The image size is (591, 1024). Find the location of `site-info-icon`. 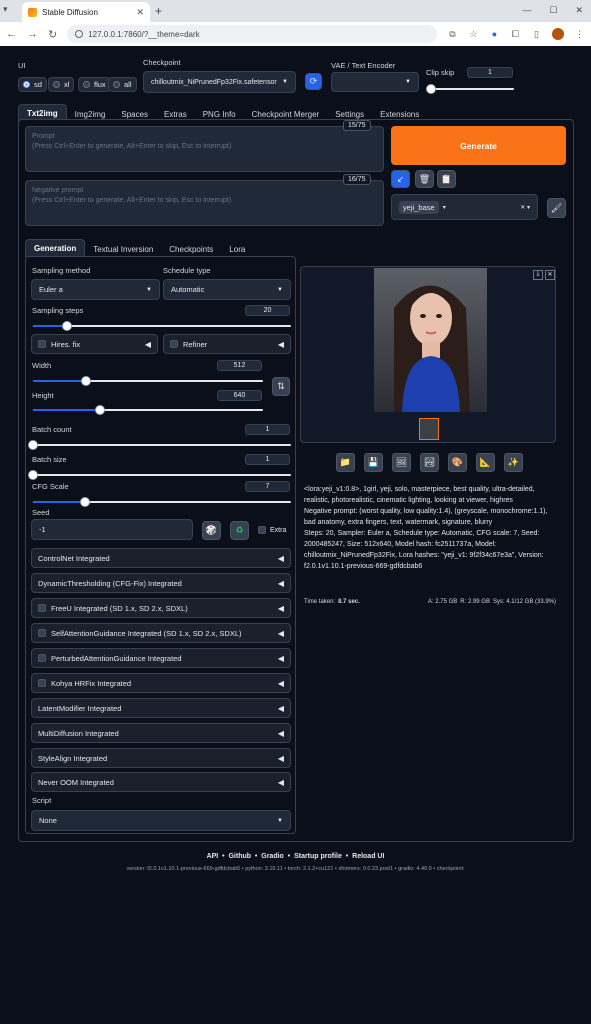

site-info-icon is located at coordinates (79, 34).